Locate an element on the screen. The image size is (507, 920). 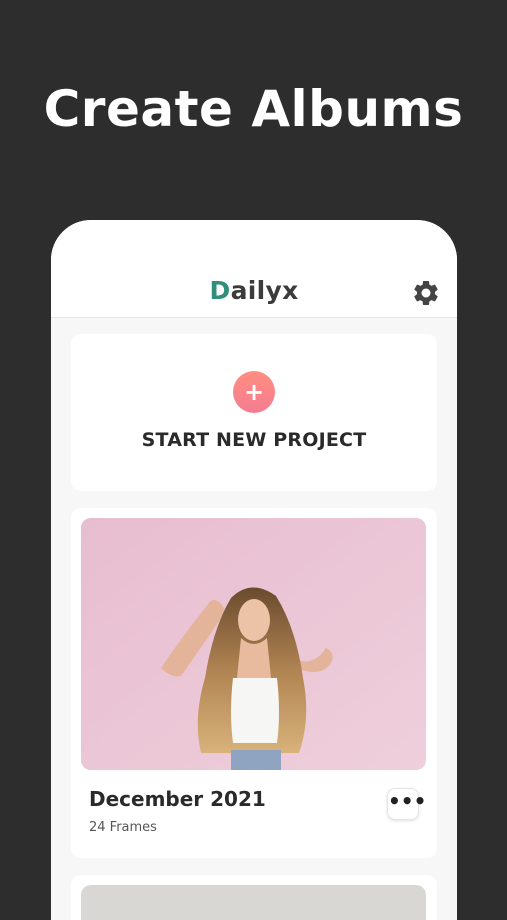
headline: Create Albums is located at coordinates (253, 109).